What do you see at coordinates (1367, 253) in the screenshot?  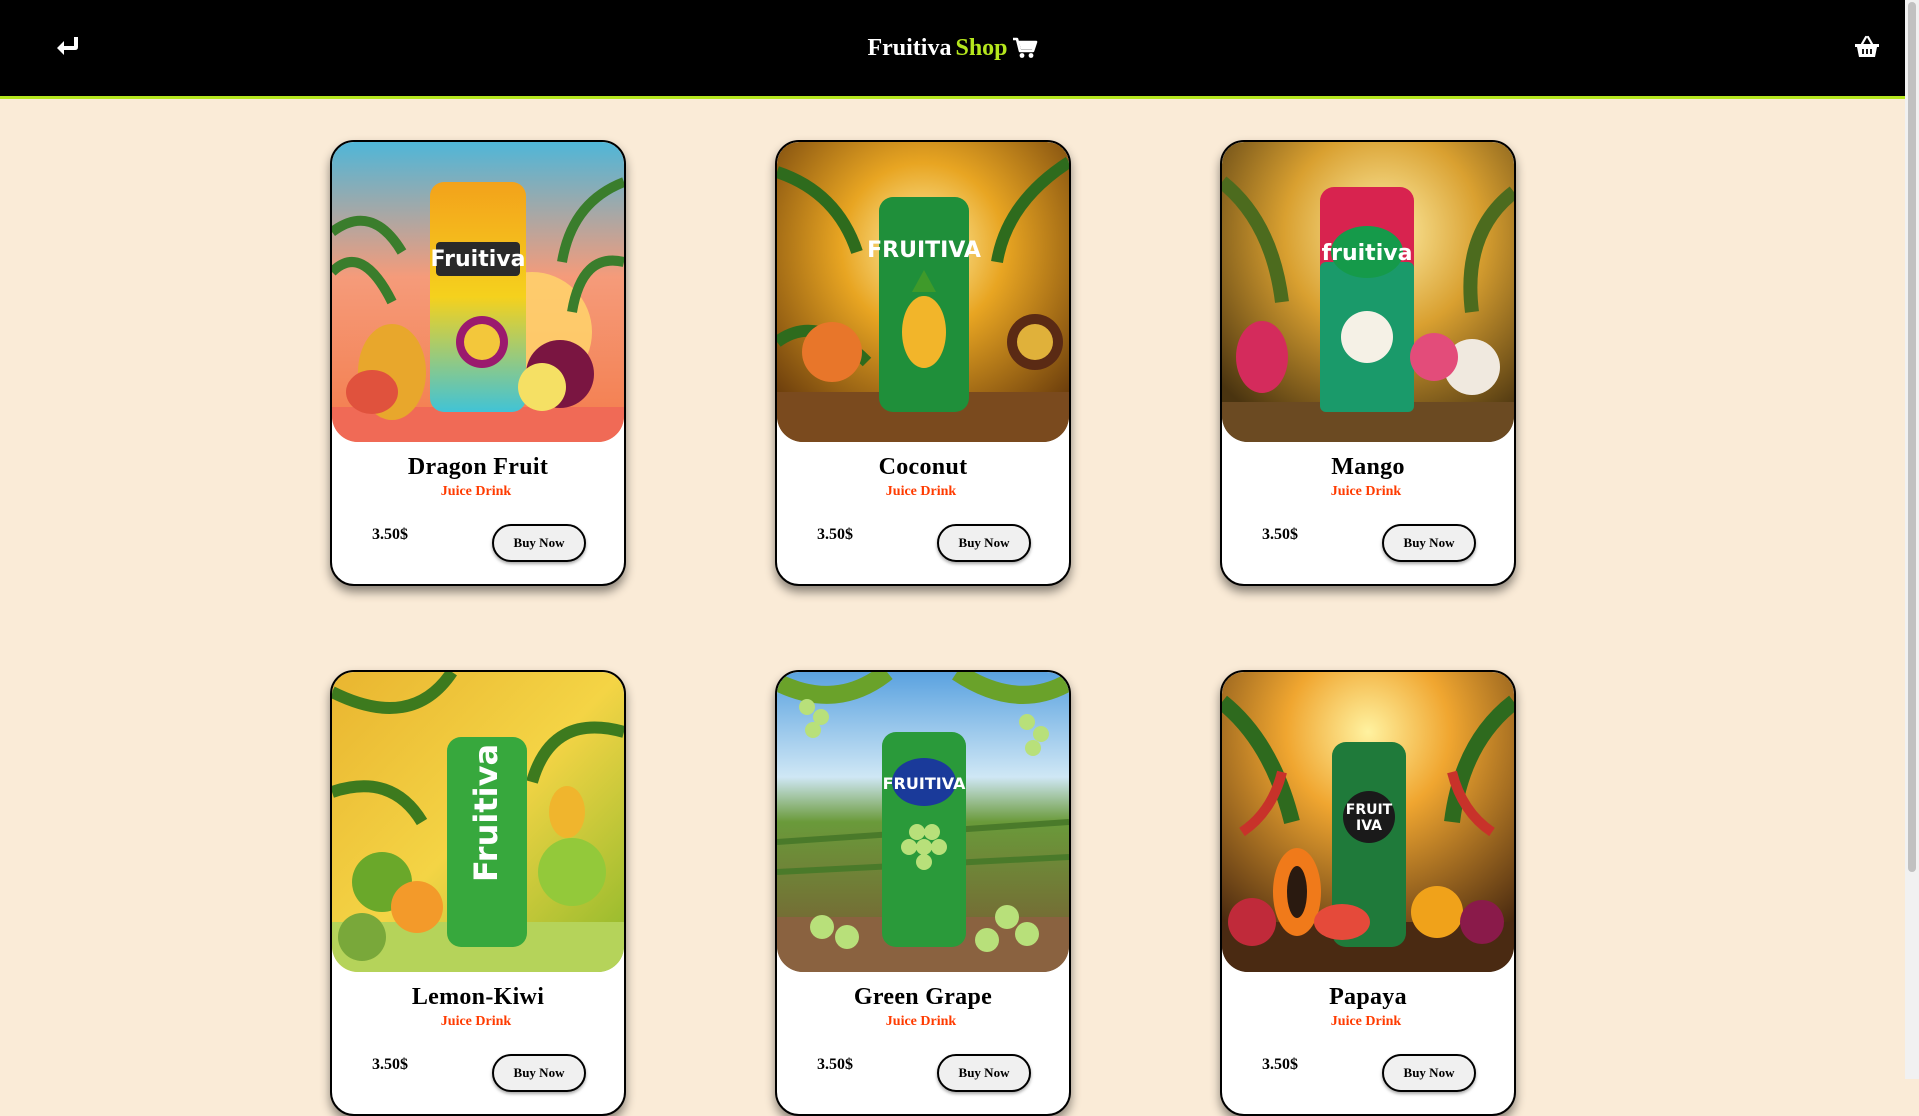 I see `svg-text: fruitiva` at bounding box center [1367, 253].